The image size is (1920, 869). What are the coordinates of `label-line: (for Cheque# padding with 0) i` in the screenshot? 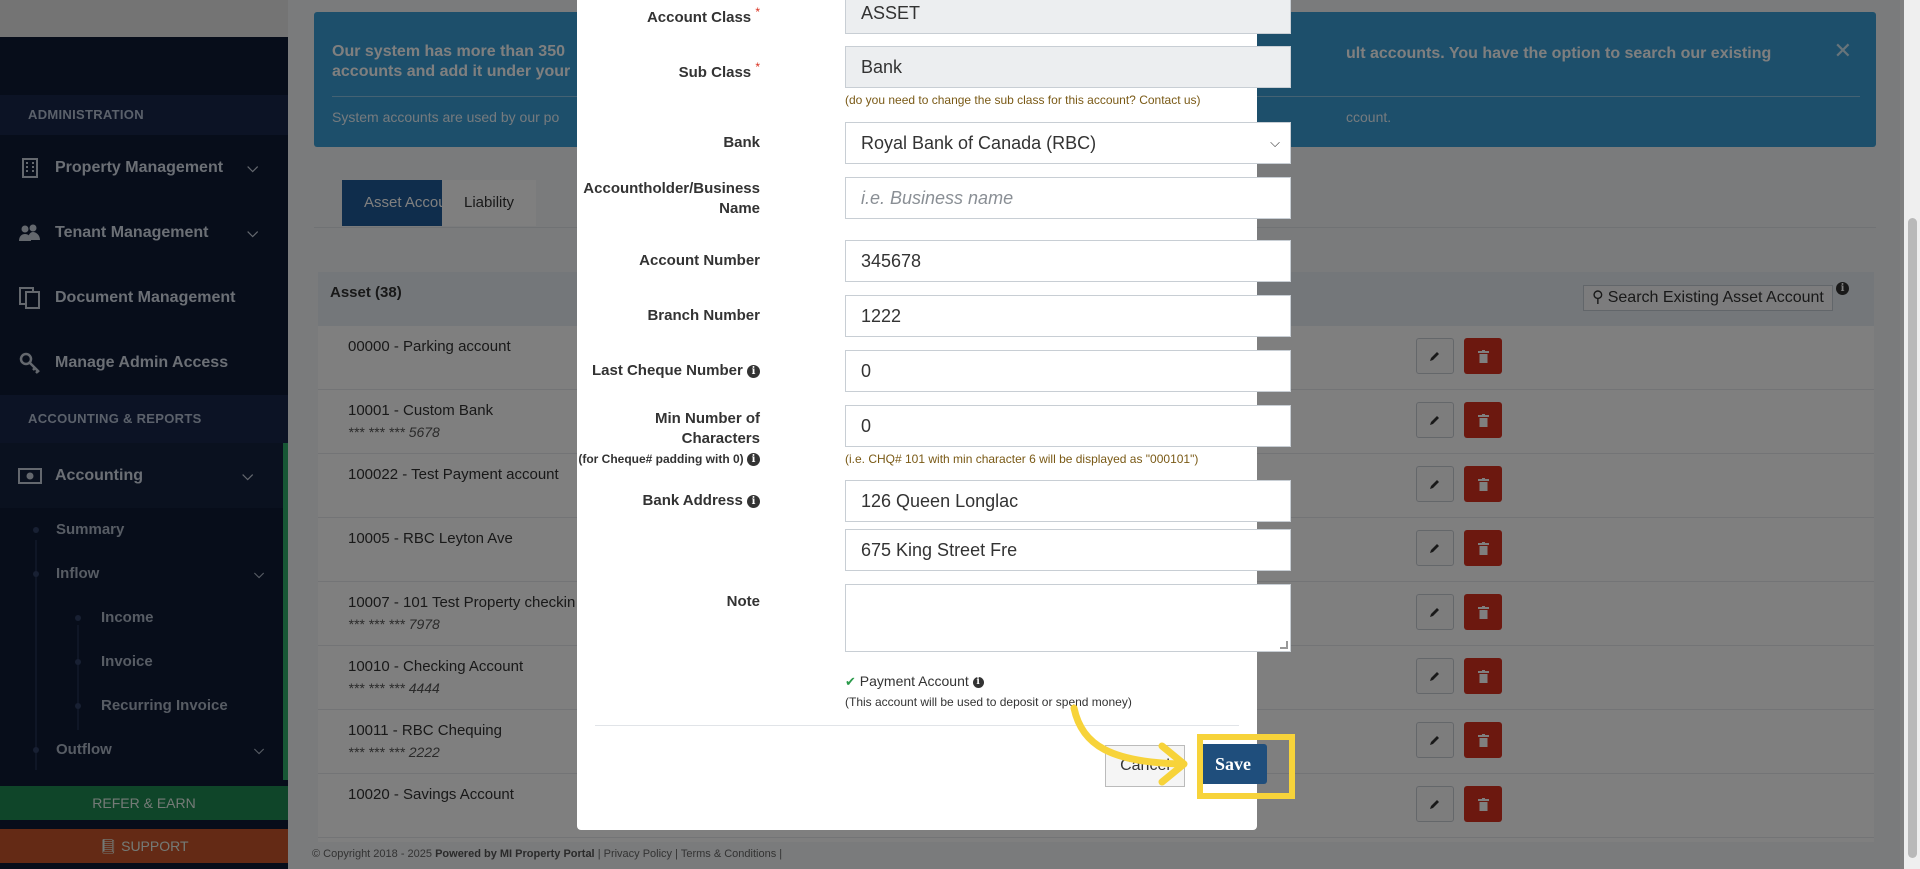 It's located at (668, 459).